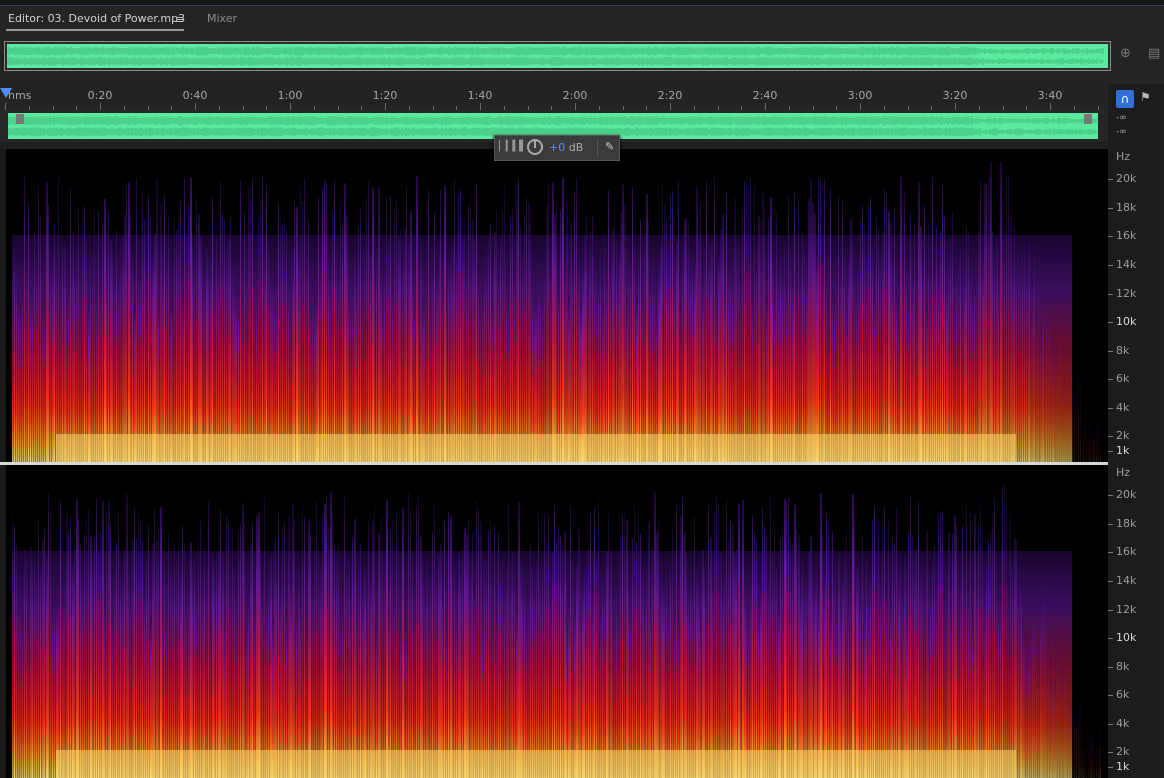 This screenshot has height=778, width=1164. I want to click on level-knob-icon, so click(535, 147).